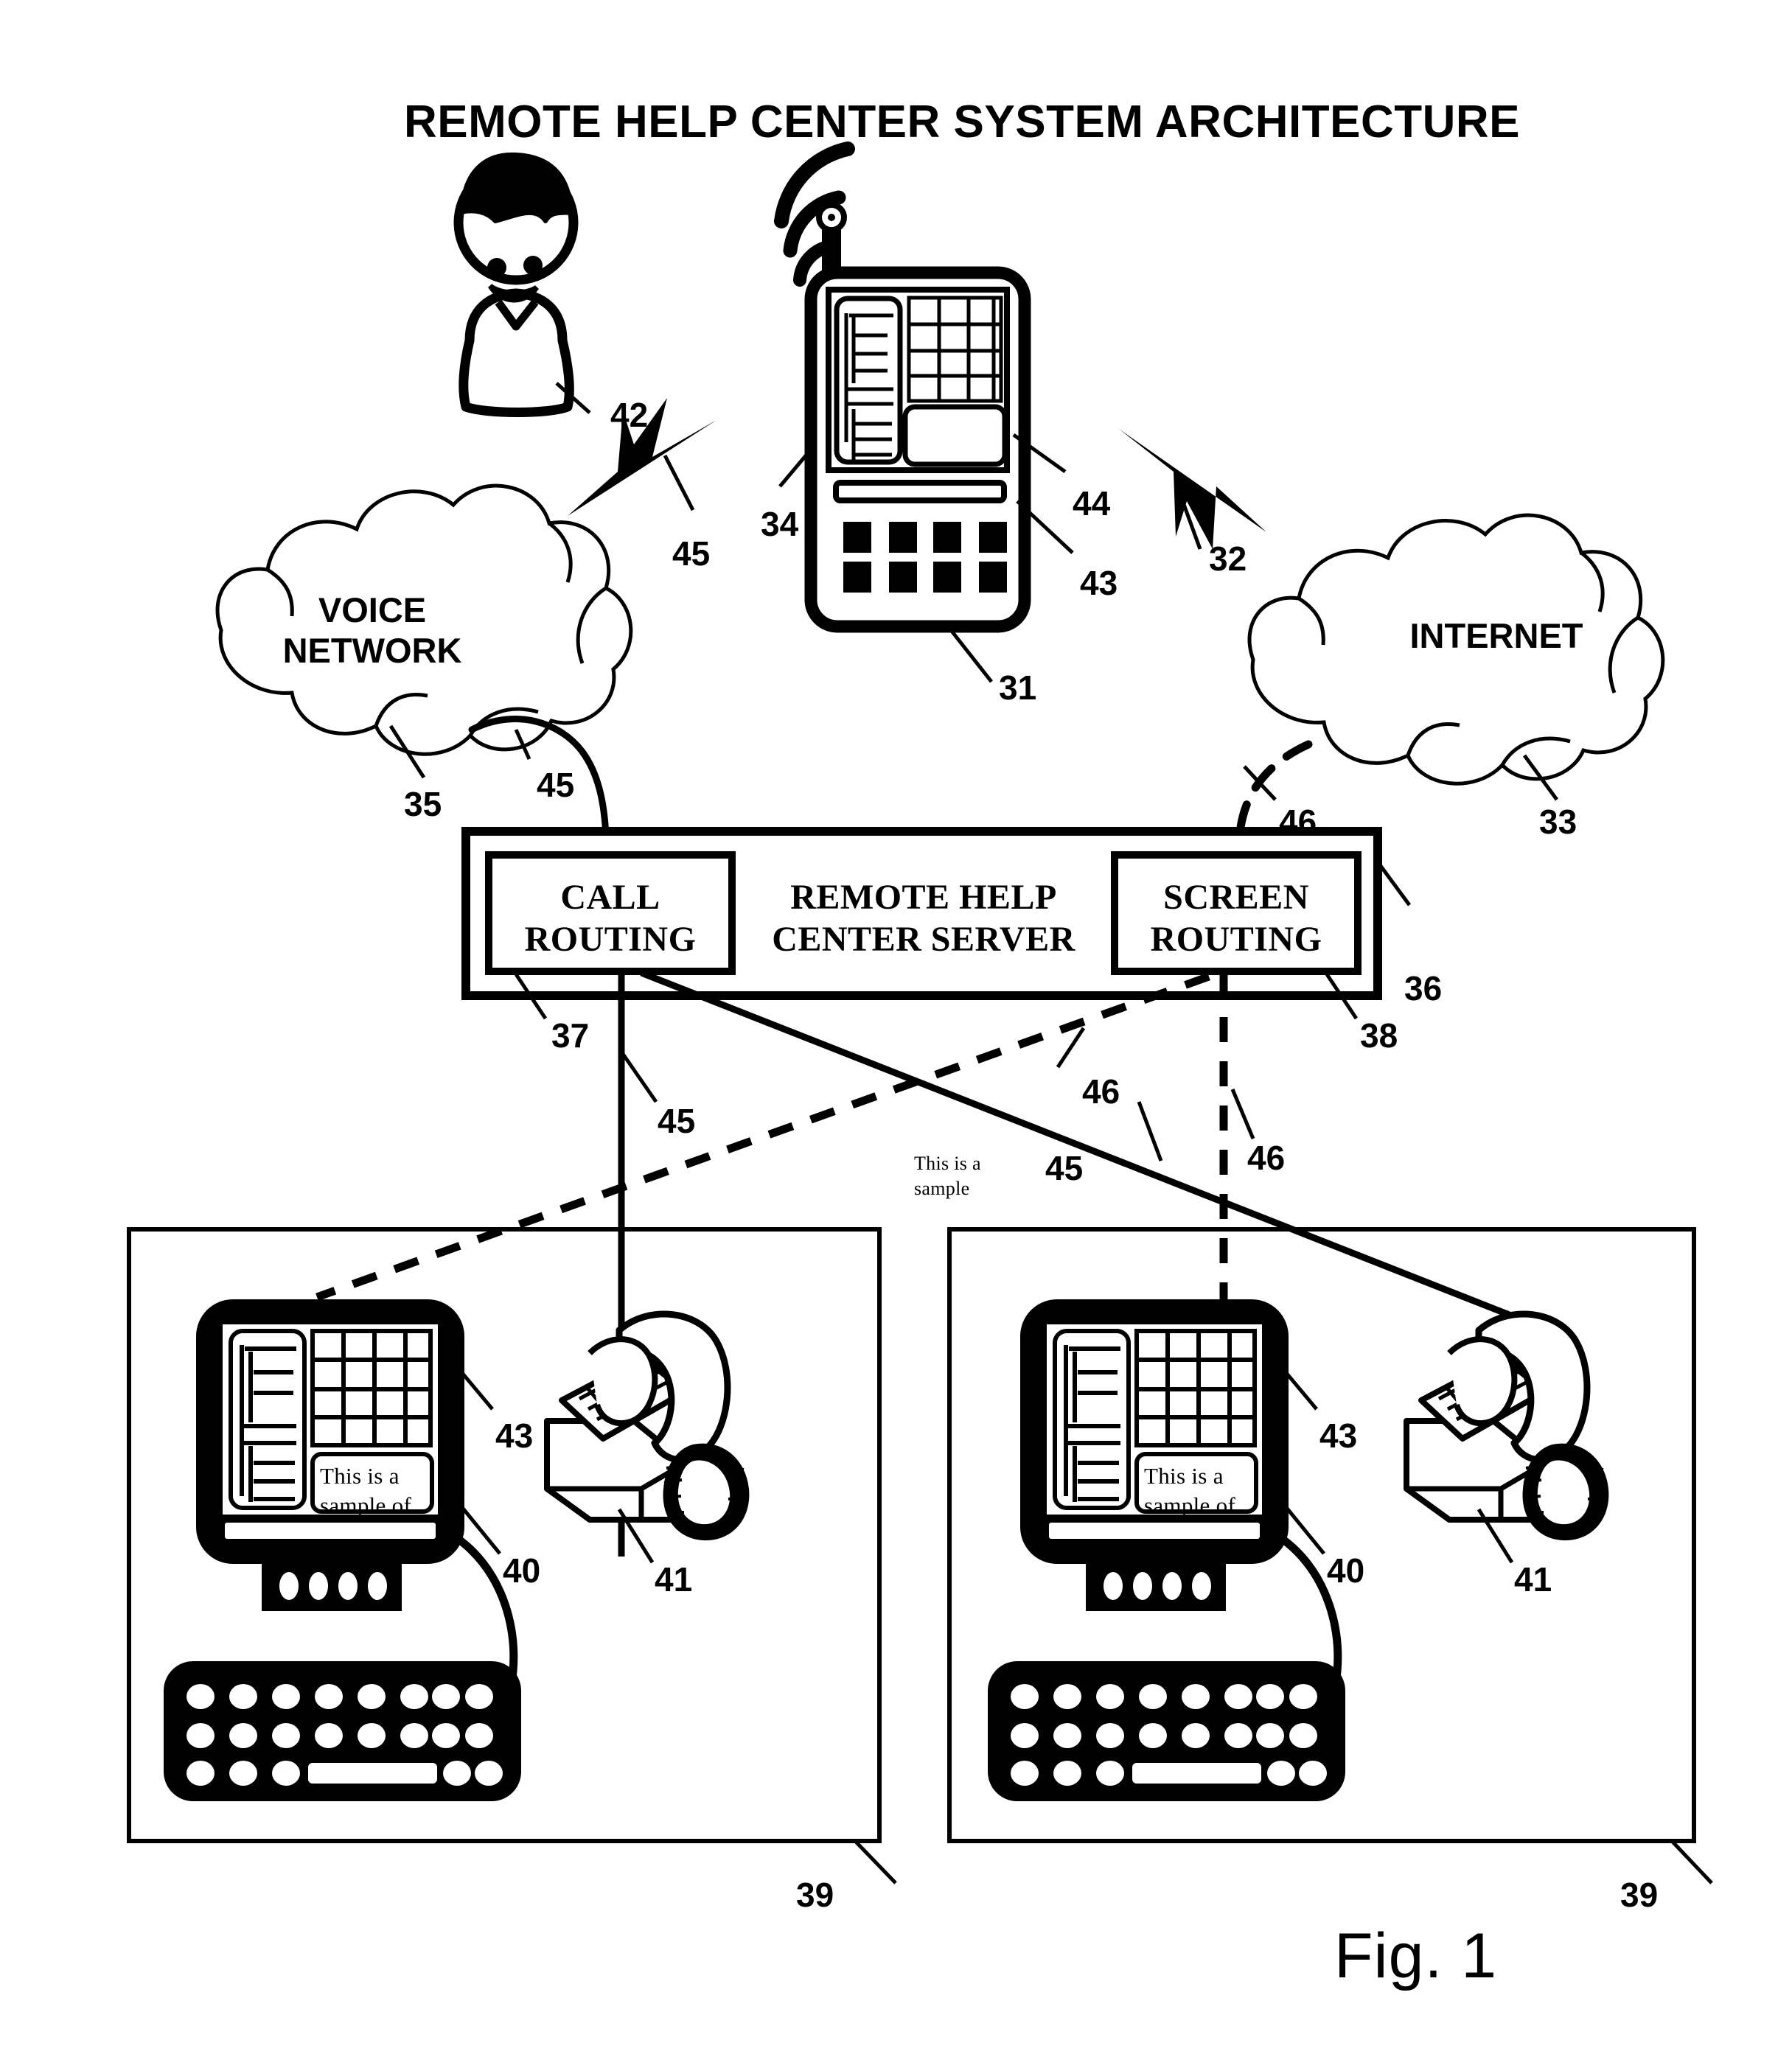  Describe the element at coordinates (679, 482) in the screenshot. I see `leader-45-wireless` at that location.